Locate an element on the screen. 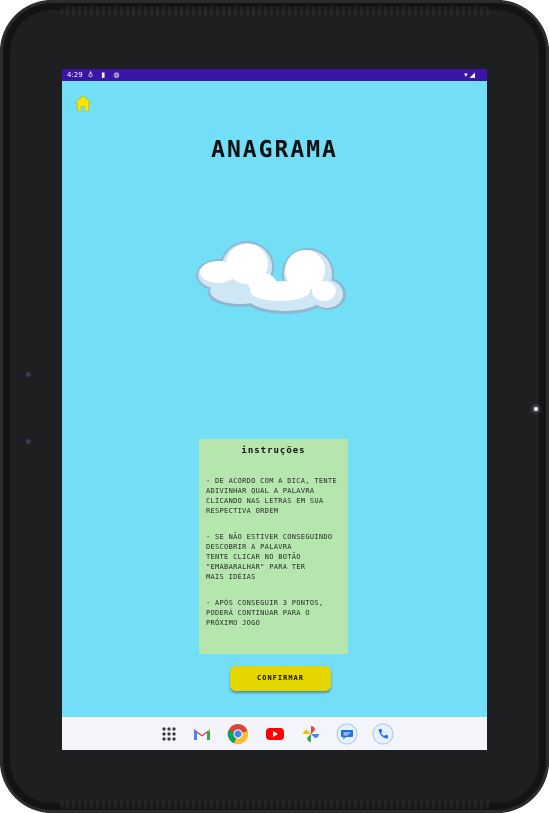 Image resolution: width=549 pixels, height=813 pixels. gmail-icon is located at coordinates (202, 734).